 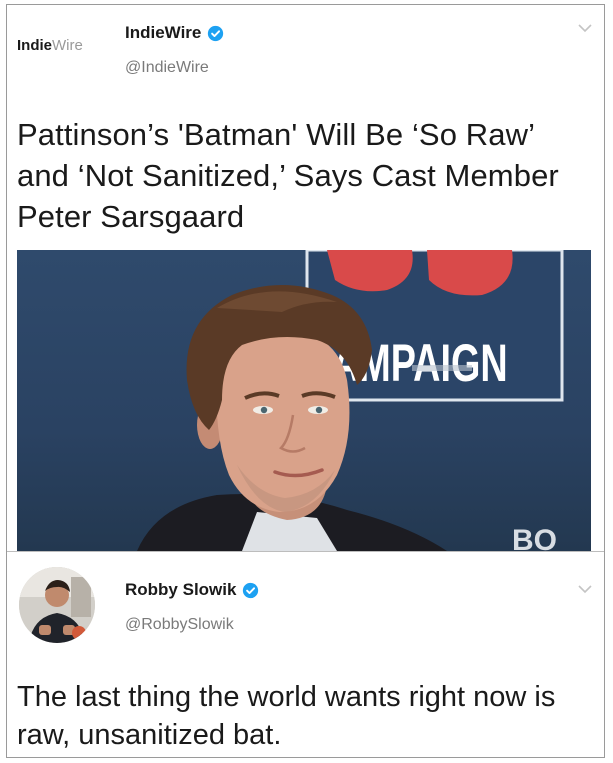 I want to click on indiewire-avatar-logo: IndieWire, so click(x=59, y=46).